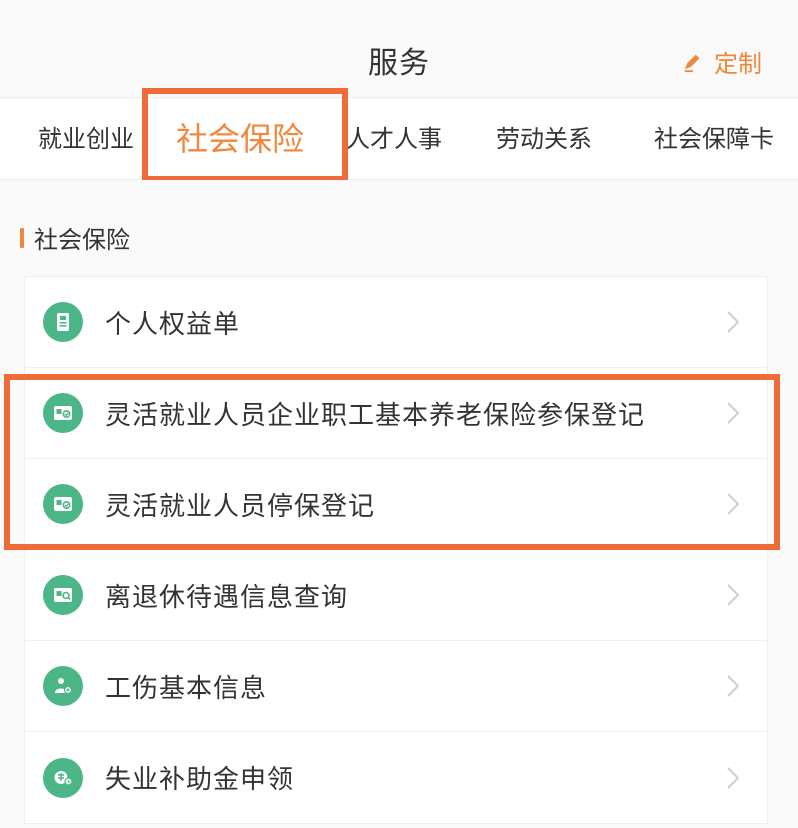  Describe the element at coordinates (82, 240) in the screenshot. I see `section-title: 社会保险` at that location.